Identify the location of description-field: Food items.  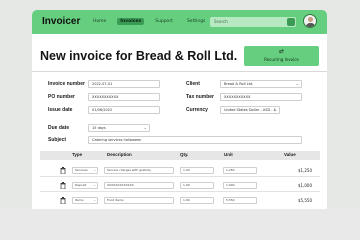
(139, 200).